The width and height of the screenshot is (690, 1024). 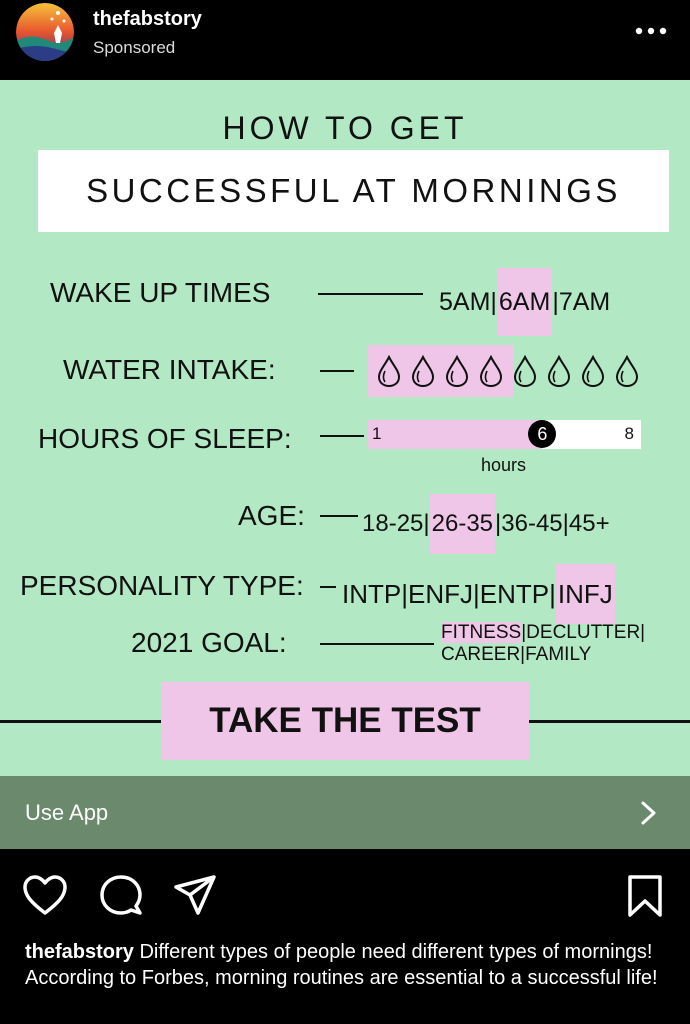 I want to click on wake-label: WAKE UP TIMES, so click(x=160, y=292).